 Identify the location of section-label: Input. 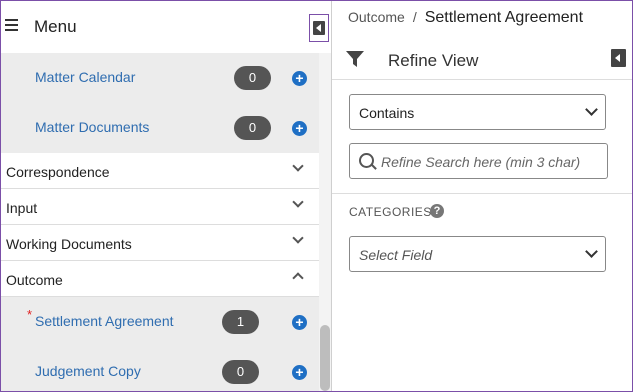
(22, 208).